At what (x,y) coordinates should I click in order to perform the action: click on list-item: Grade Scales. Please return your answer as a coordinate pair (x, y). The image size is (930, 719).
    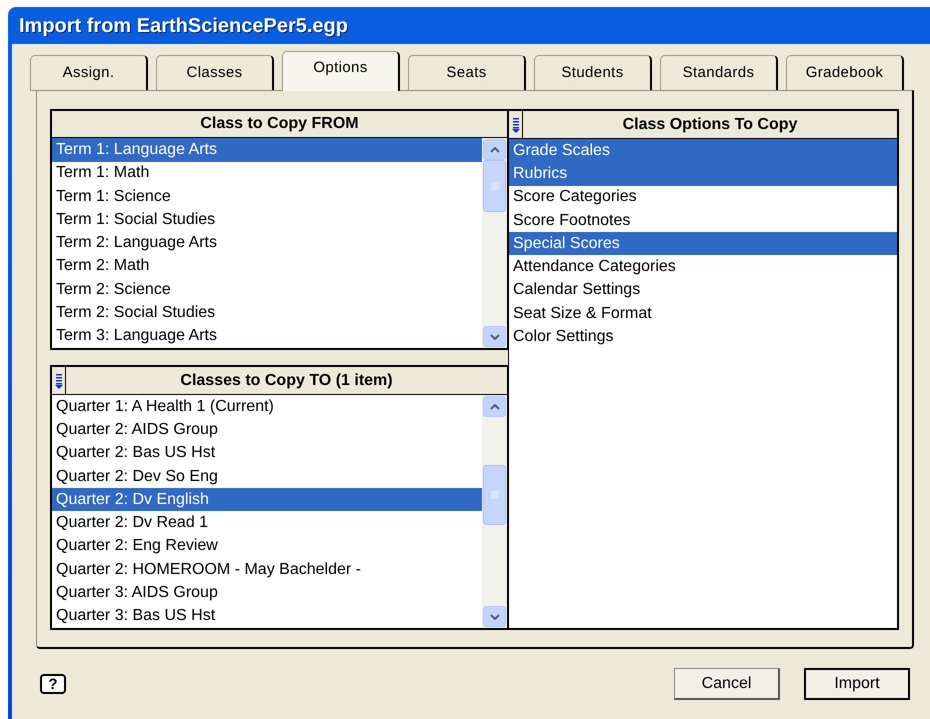
    Looking at the image, I should click on (703, 150).